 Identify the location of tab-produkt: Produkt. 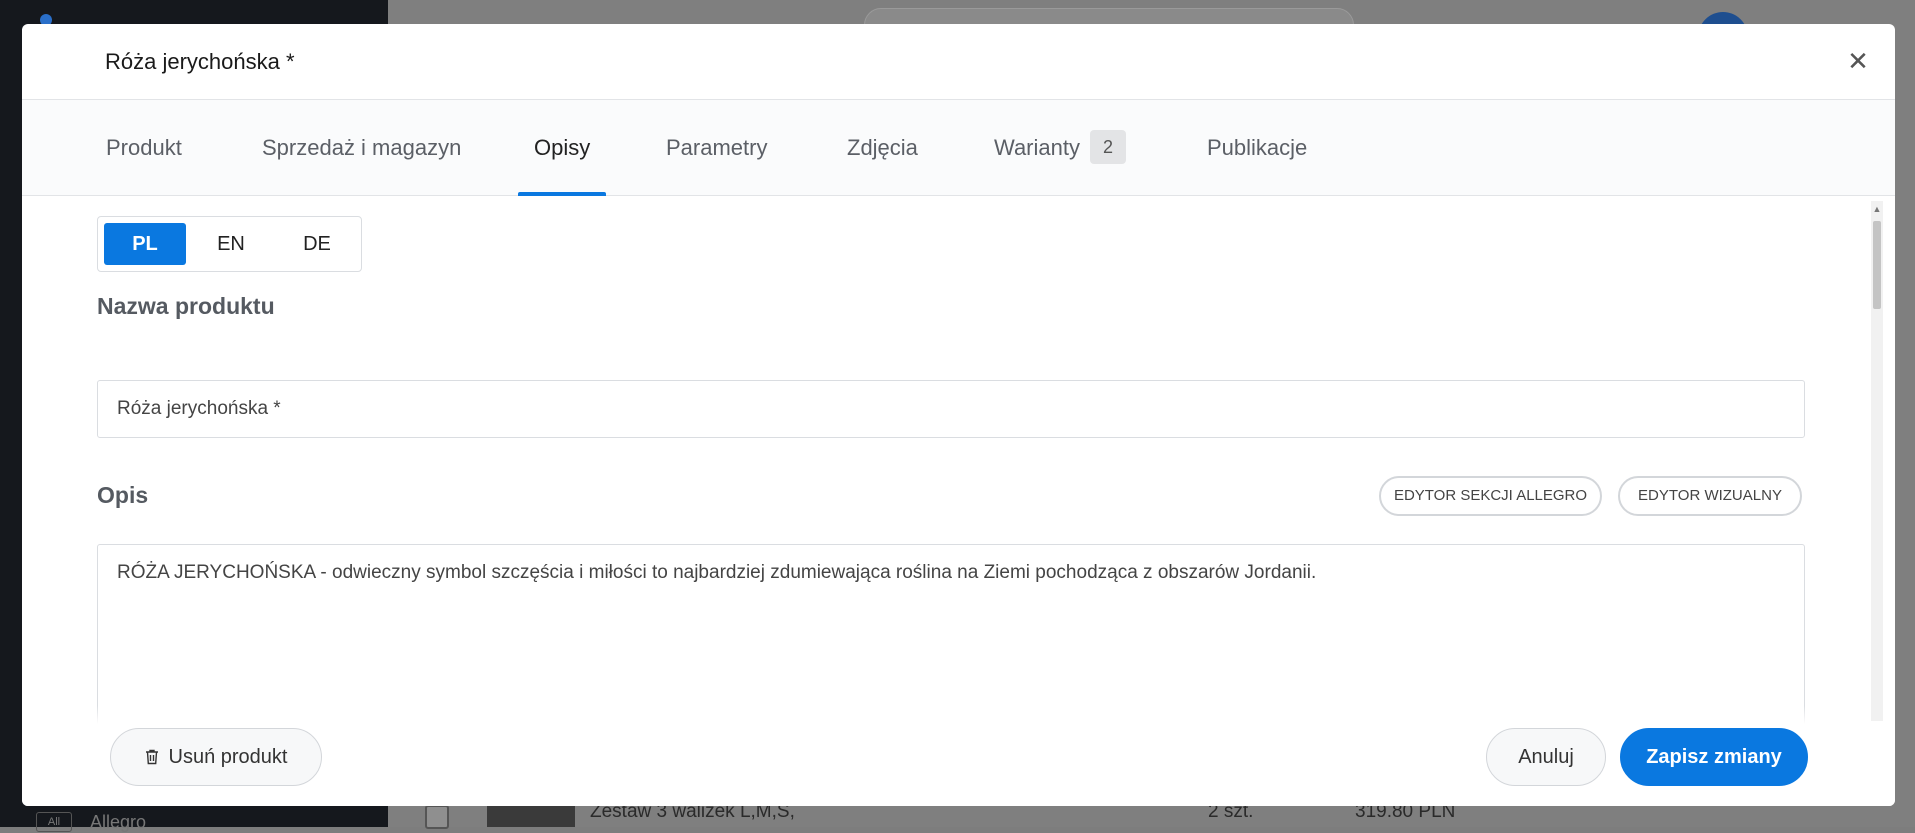
(144, 148).